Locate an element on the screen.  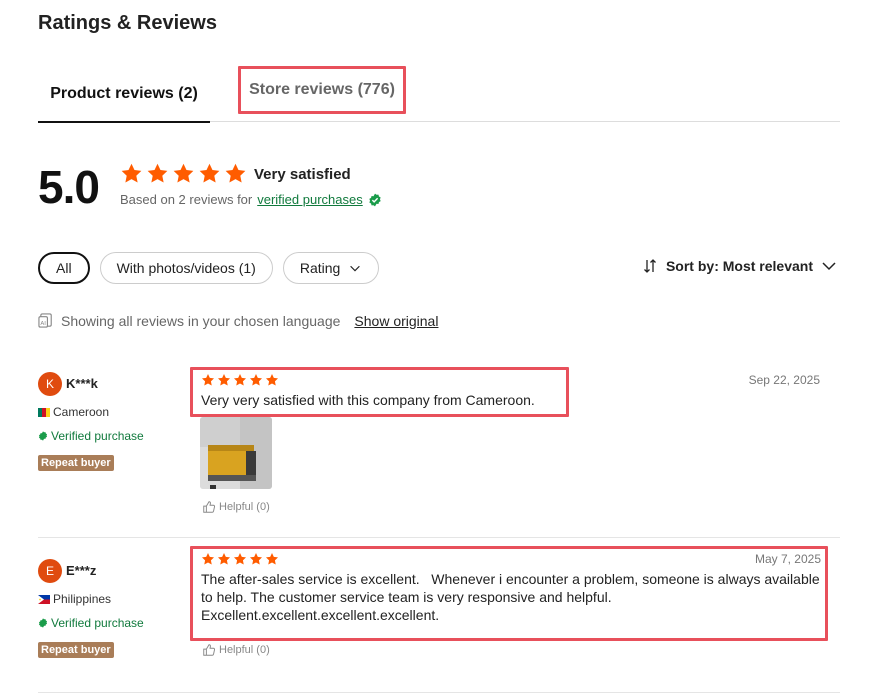
laser-machine-image is located at coordinates (236, 453).